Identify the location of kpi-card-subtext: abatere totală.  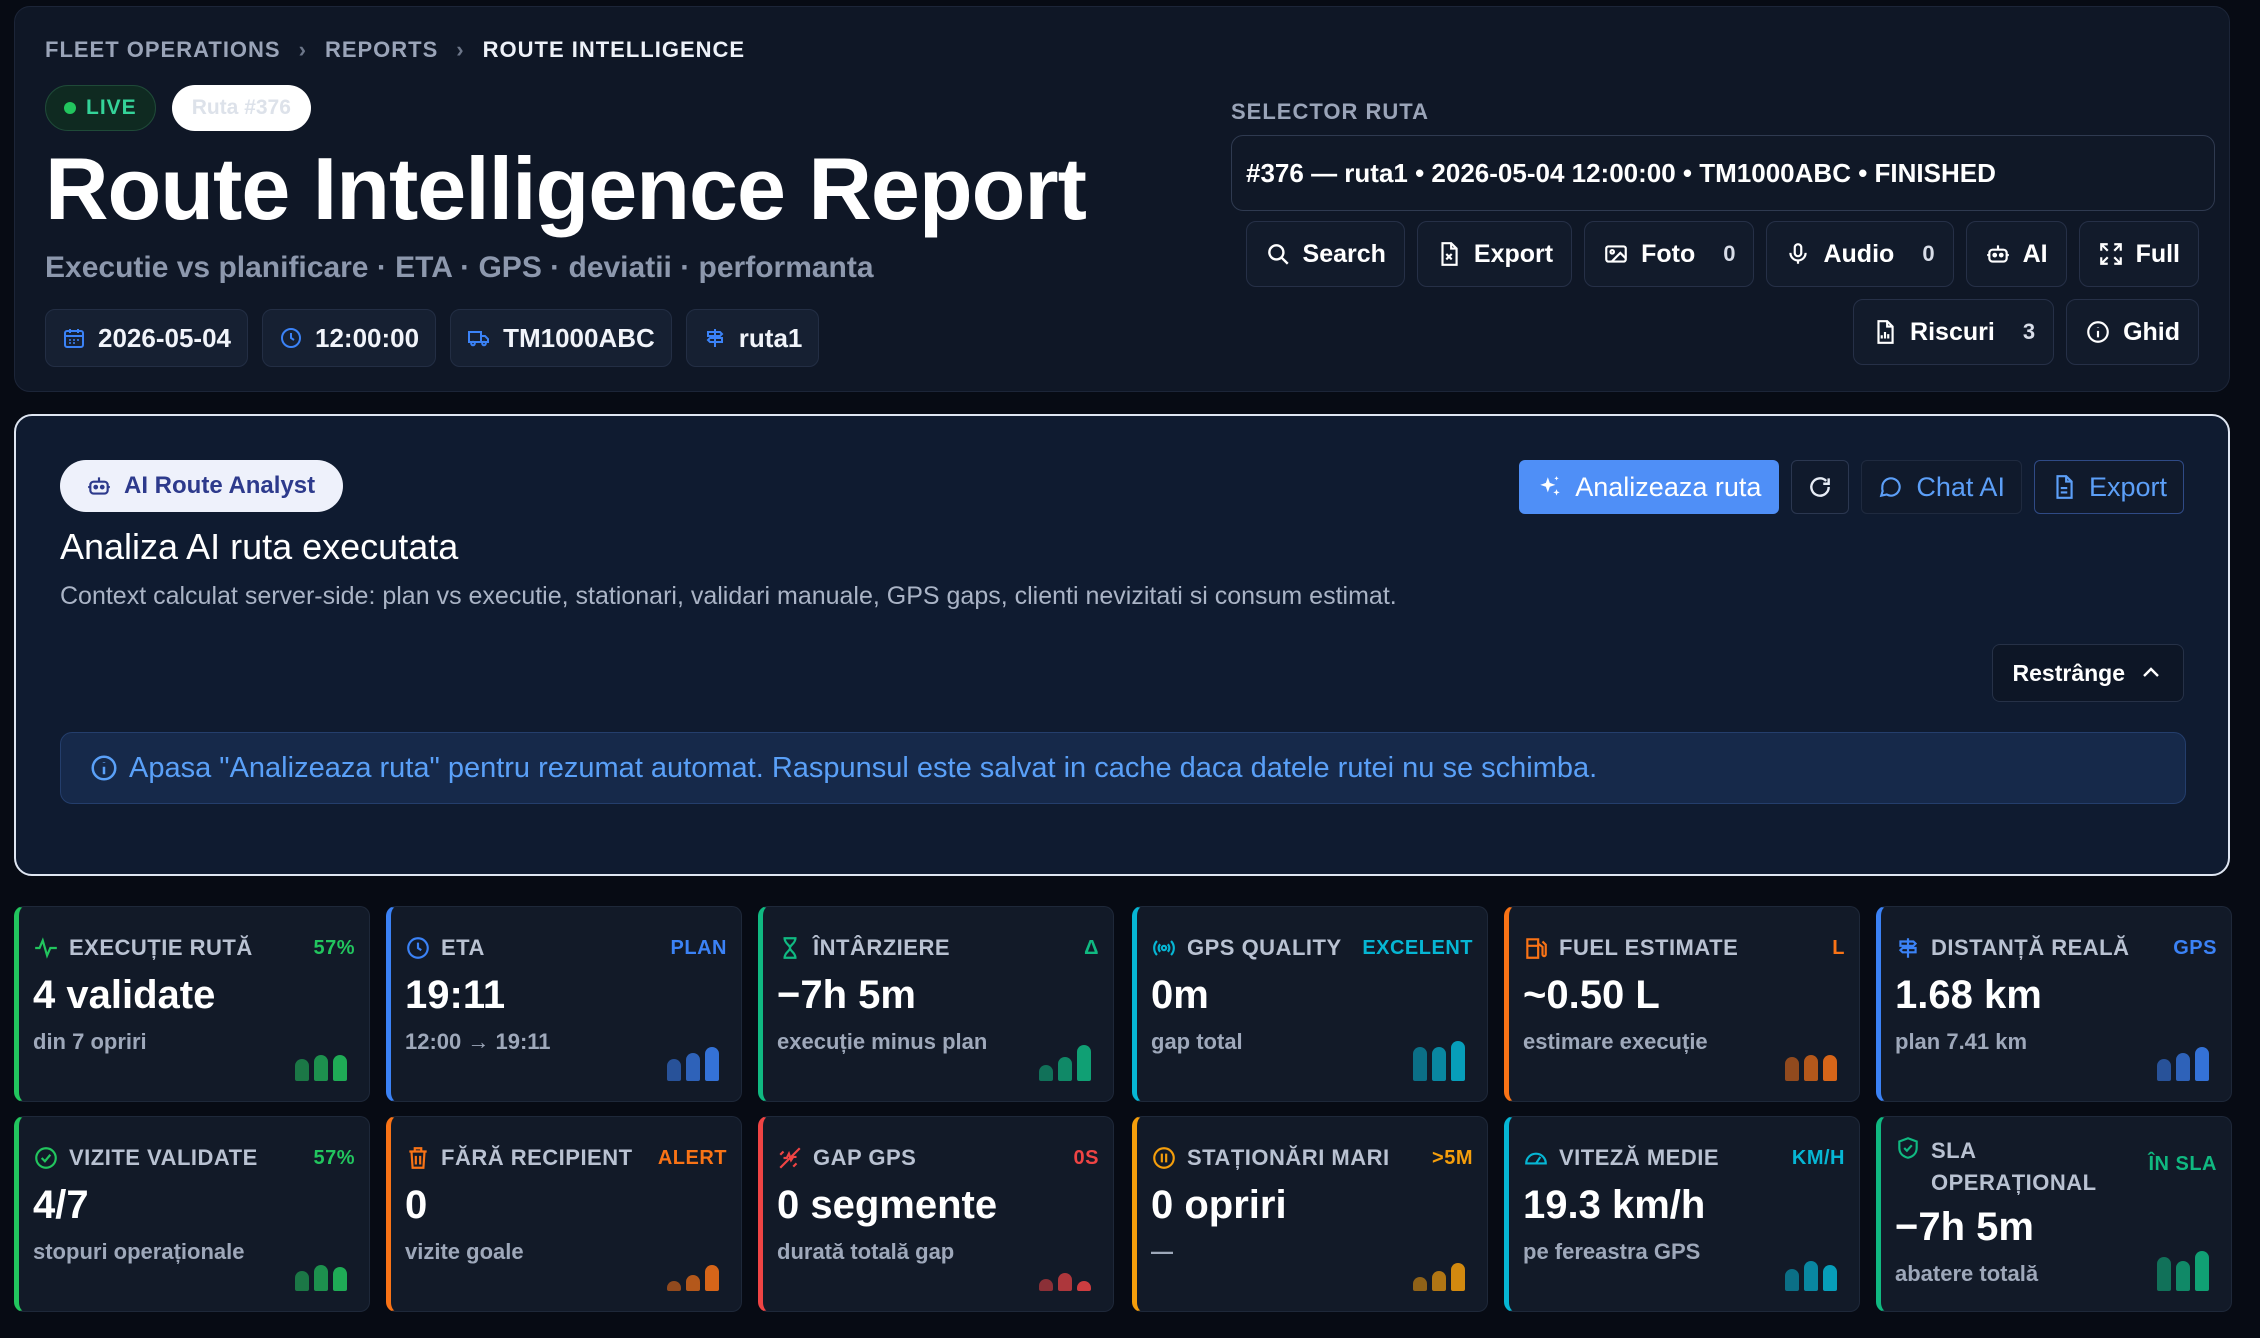
(1967, 1273).